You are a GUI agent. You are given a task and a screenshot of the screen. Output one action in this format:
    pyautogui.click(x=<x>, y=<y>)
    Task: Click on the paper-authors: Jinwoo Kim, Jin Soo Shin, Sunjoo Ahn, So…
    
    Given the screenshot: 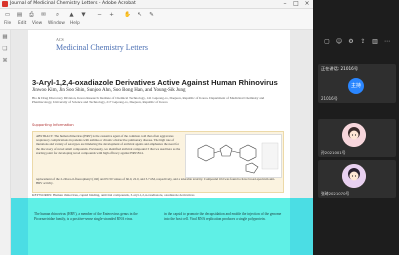 What is the action you would take?
    pyautogui.click(x=109, y=90)
    